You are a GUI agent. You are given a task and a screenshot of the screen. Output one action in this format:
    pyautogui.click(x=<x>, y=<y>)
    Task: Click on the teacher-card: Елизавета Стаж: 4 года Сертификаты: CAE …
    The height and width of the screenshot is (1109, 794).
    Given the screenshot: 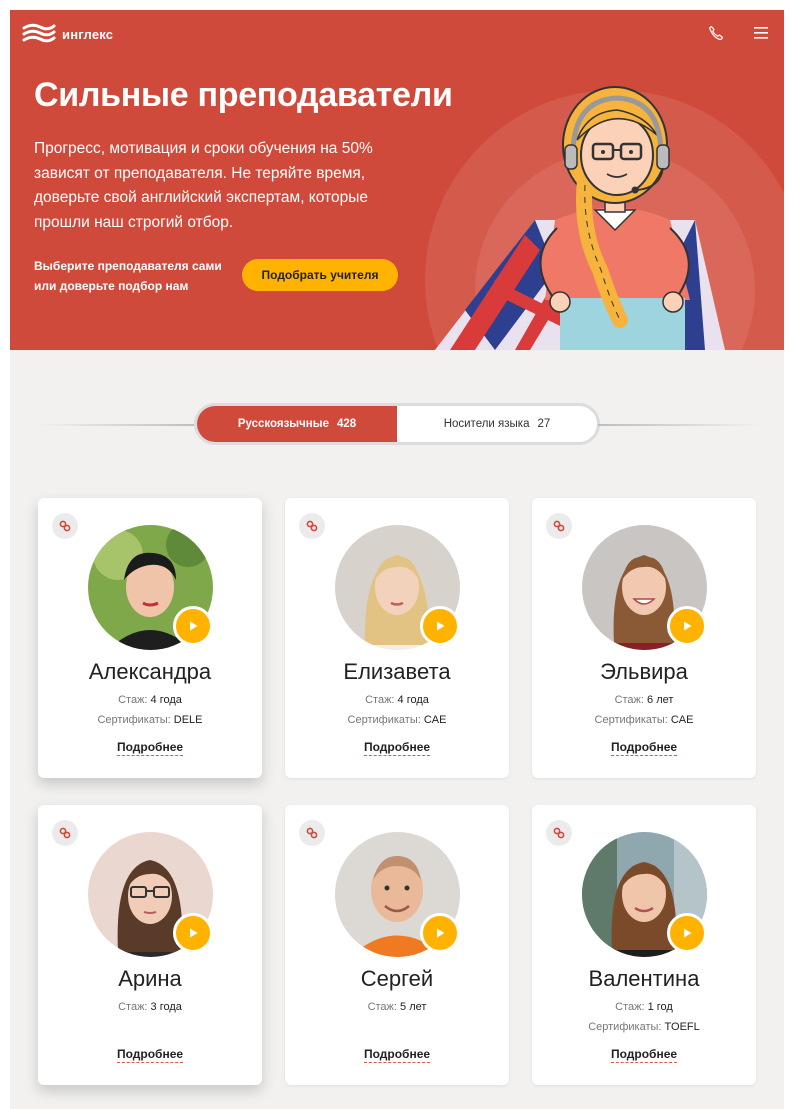 What is the action you would take?
    pyautogui.click(x=397, y=638)
    